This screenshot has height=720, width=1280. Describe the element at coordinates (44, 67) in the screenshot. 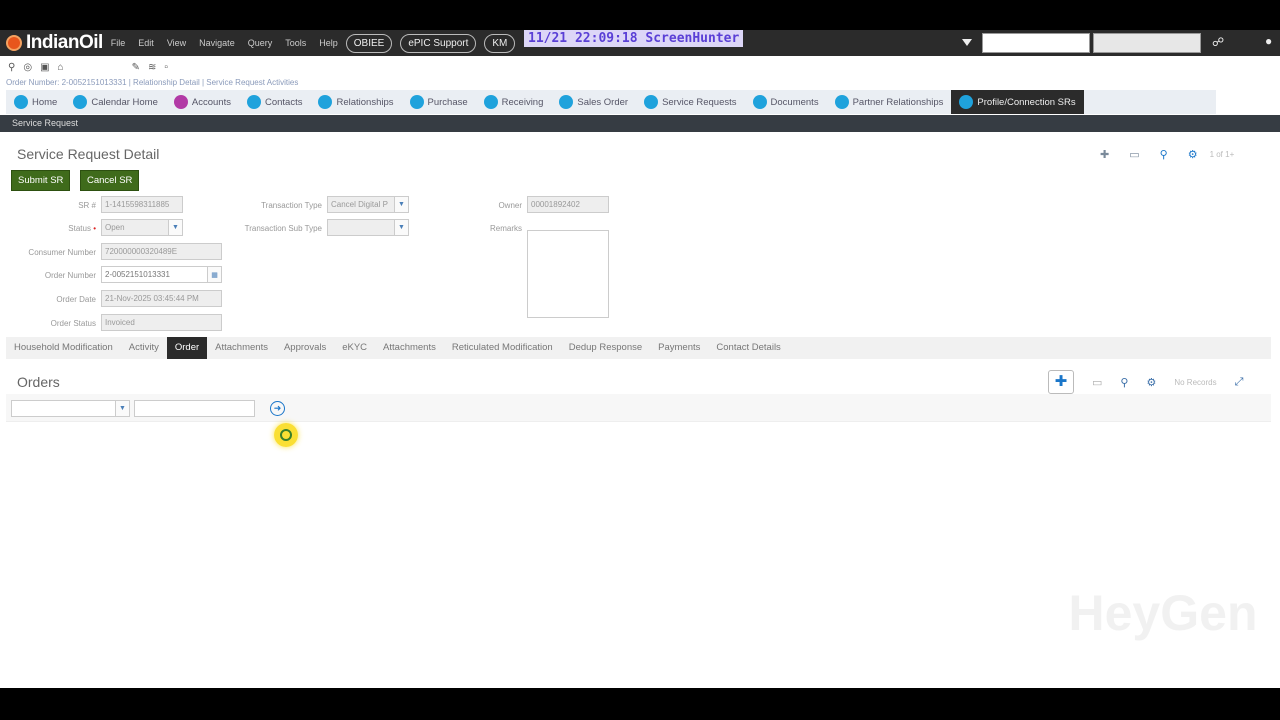

I see `save-icon: ▣` at that location.